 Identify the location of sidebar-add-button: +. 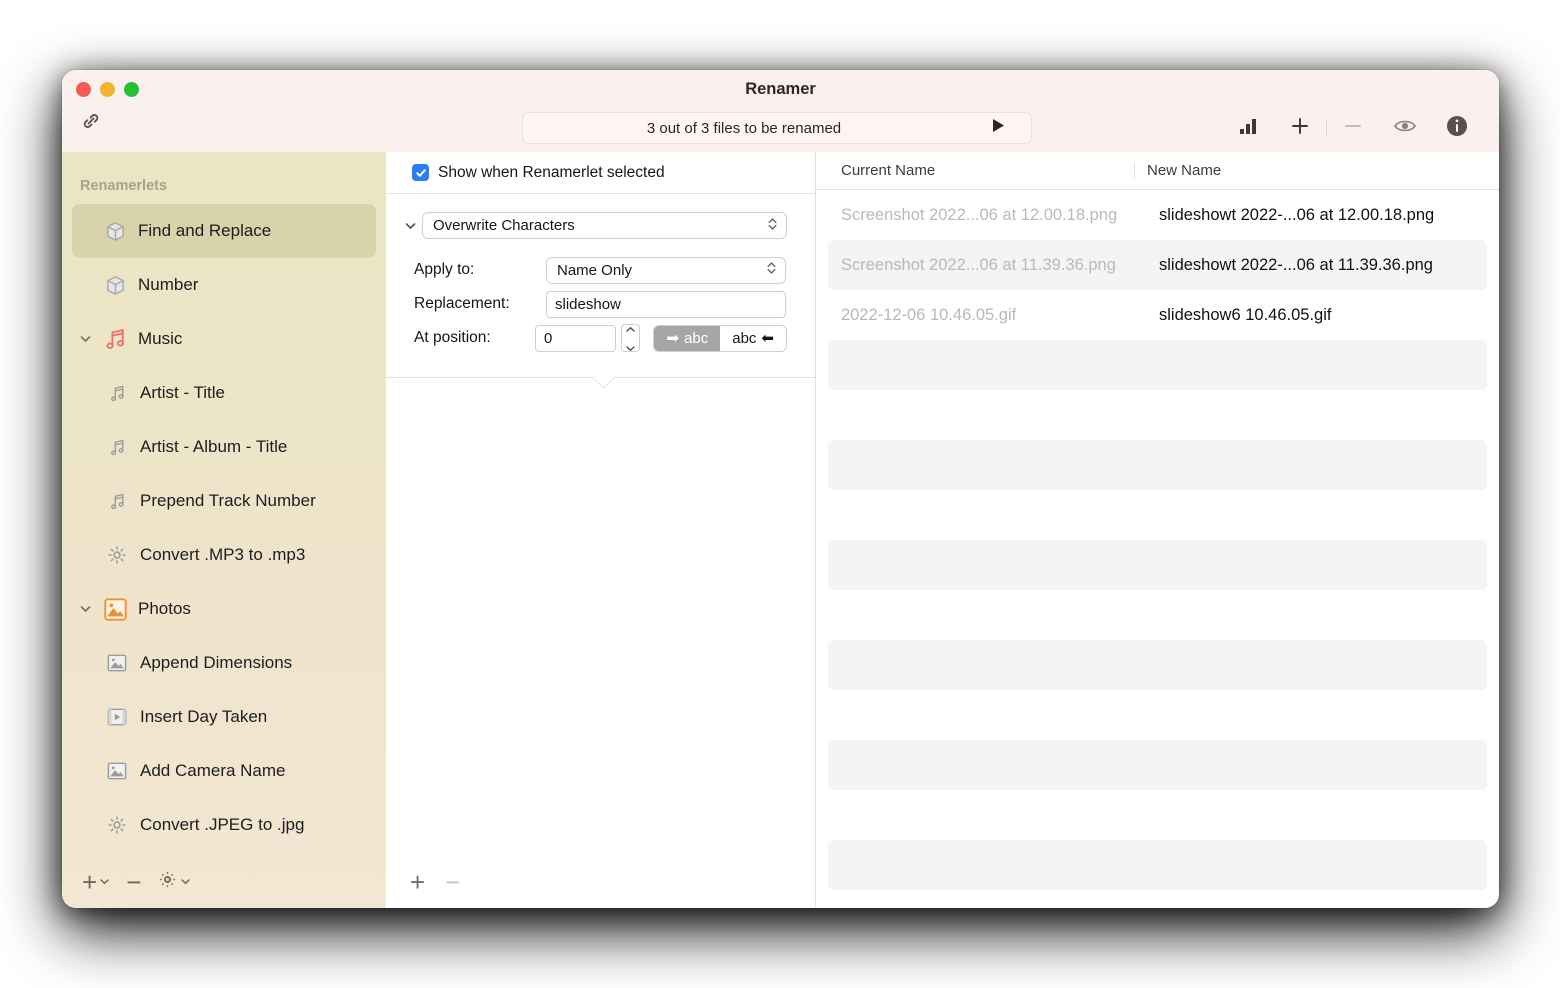
(96, 882).